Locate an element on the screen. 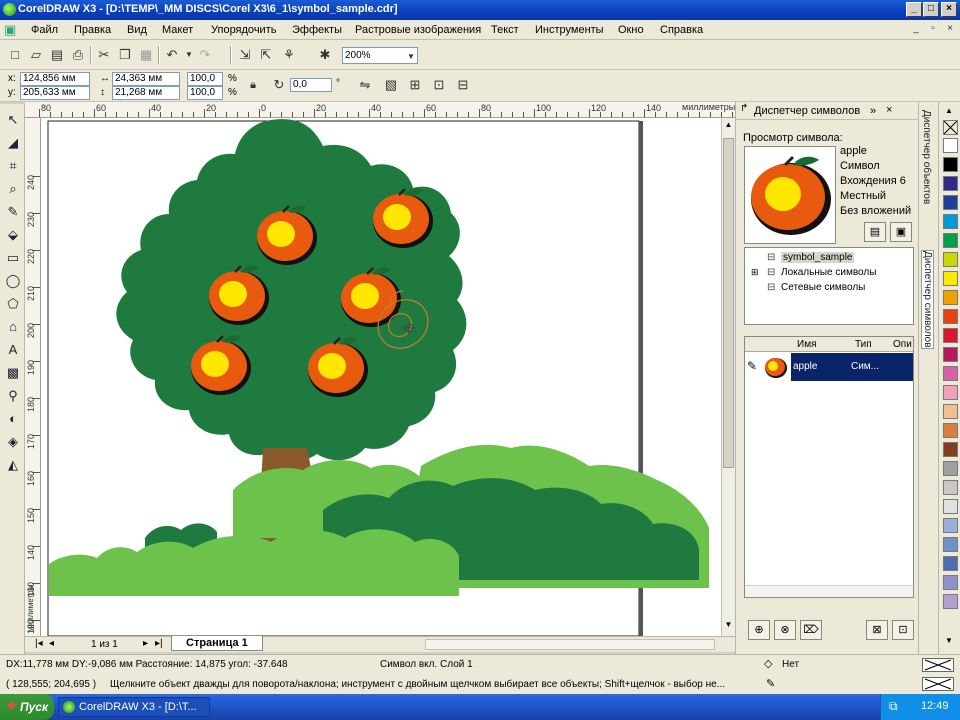 The image size is (960, 720). maximize-button: □ is located at coordinates (931, 9).